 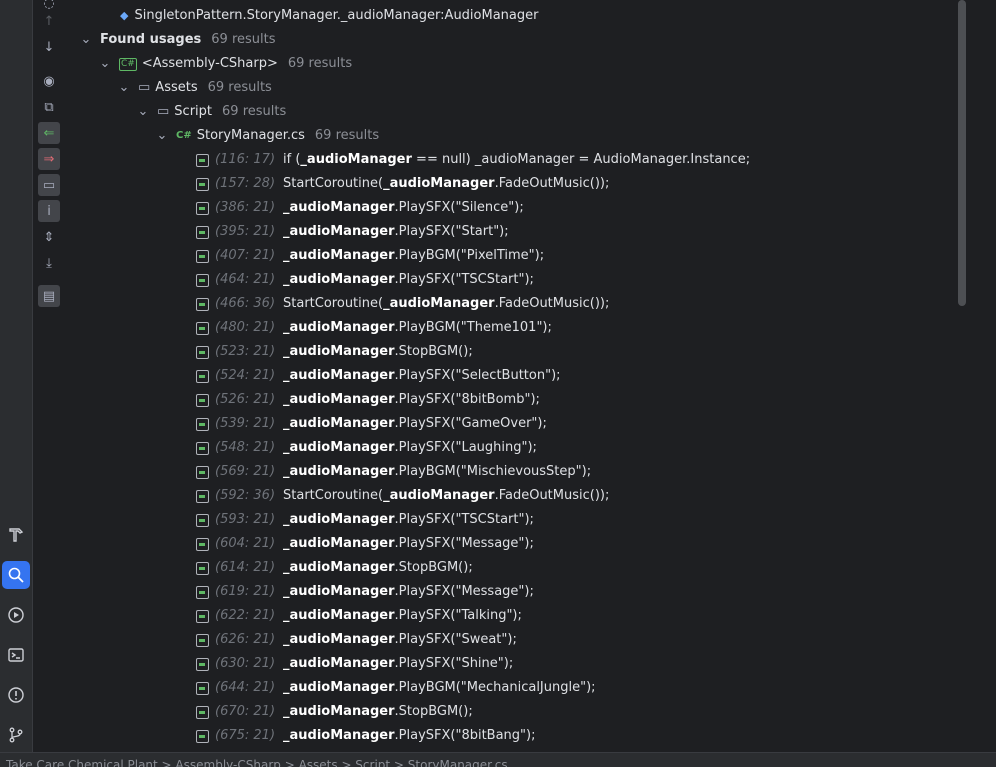 What do you see at coordinates (245, 687) in the screenshot?
I see `usage-location: (644: 21)` at bounding box center [245, 687].